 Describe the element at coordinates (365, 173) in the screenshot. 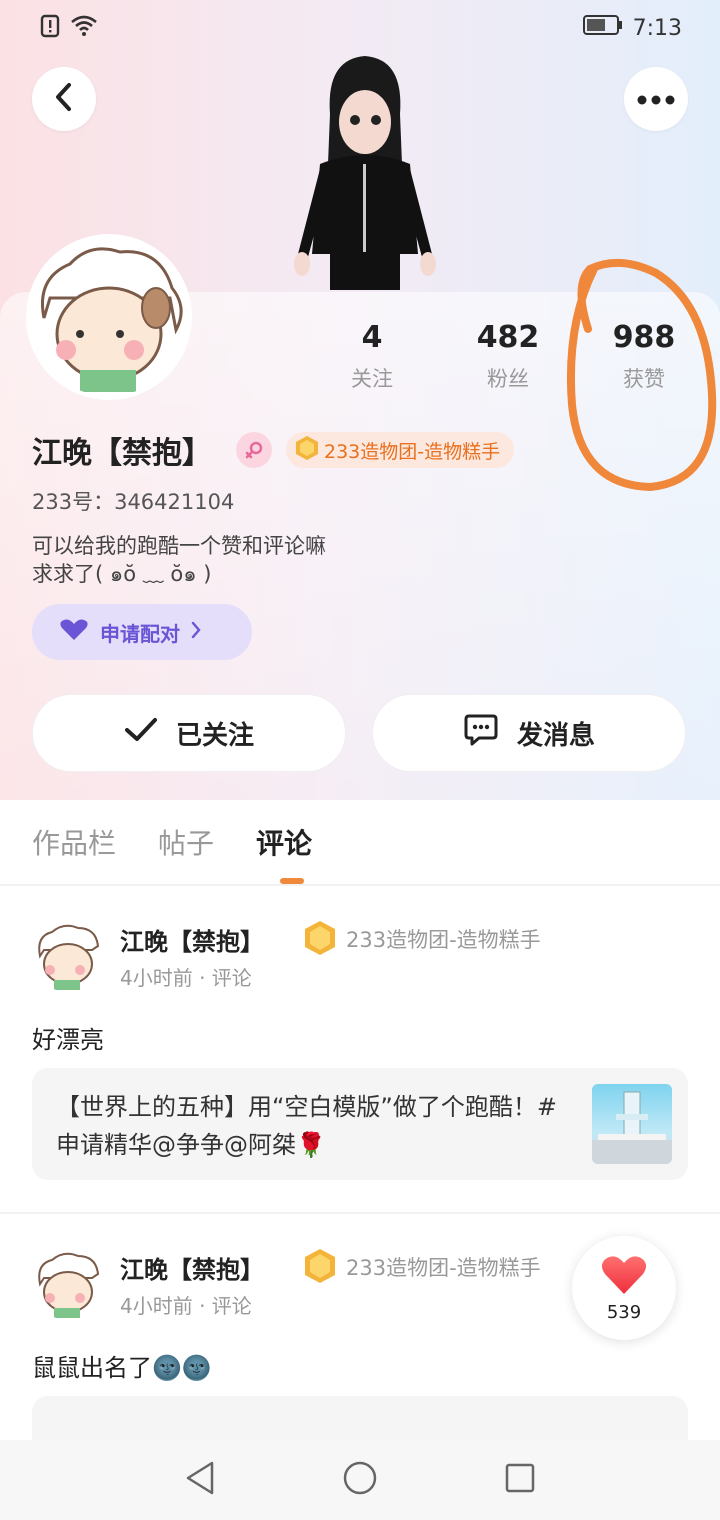

I see `character-avatar` at that location.